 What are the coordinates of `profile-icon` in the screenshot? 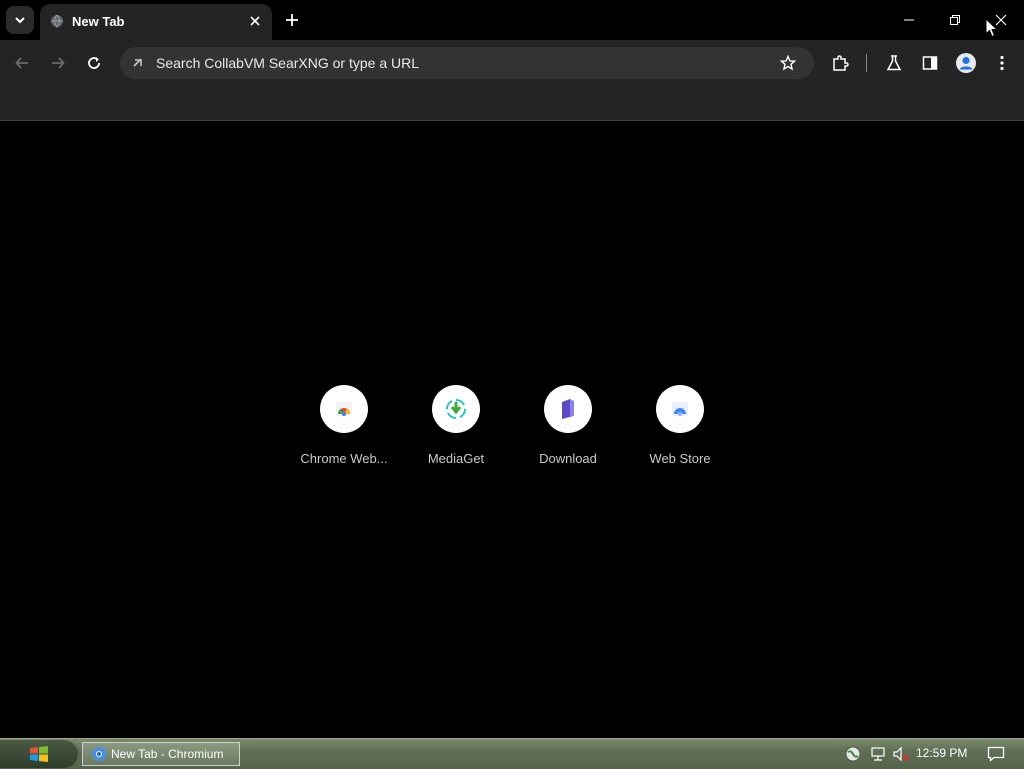 It's located at (966, 63).